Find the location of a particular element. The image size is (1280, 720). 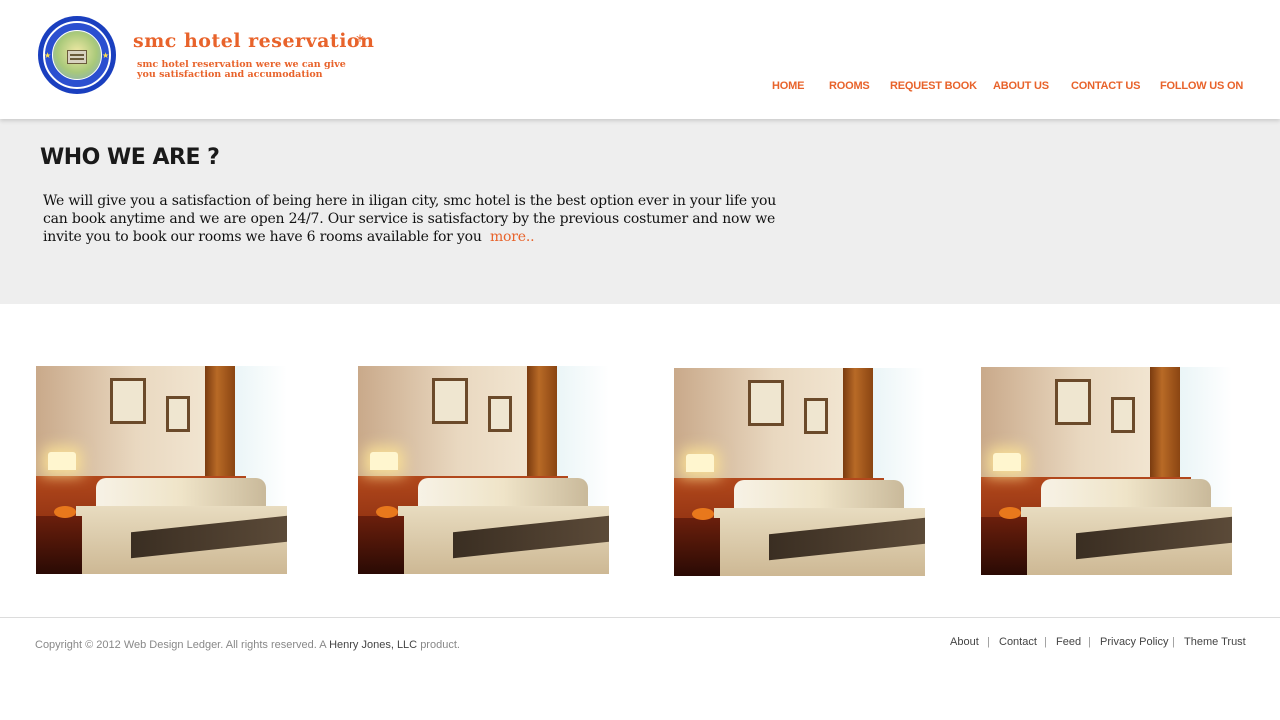

footer-link-privacy-policy: Privacy Policy is located at coordinates (1134, 642).